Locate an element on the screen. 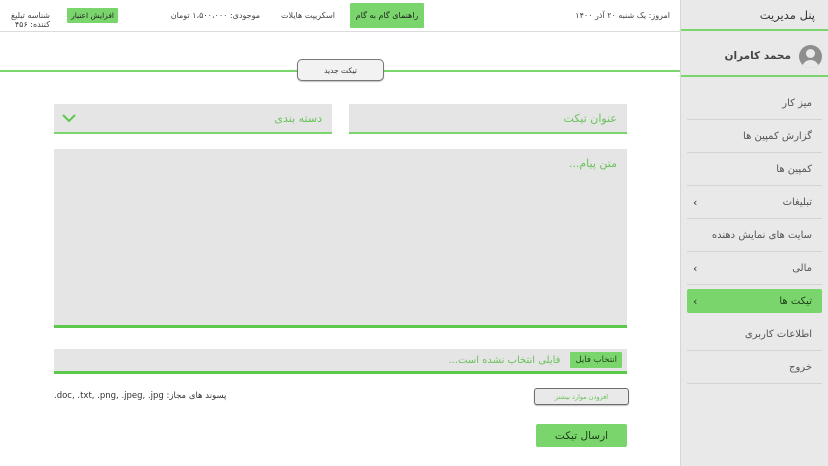  script-link: اسکریپت هایلات is located at coordinates (308, 15).